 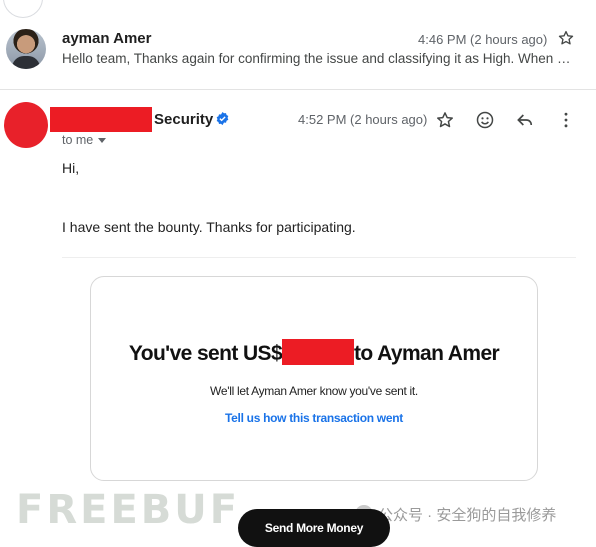 What do you see at coordinates (483, 39) in the screenshot?
I see `message1-time: 4:46 PM (2 hours ago)` at bounding box center [483, 39].